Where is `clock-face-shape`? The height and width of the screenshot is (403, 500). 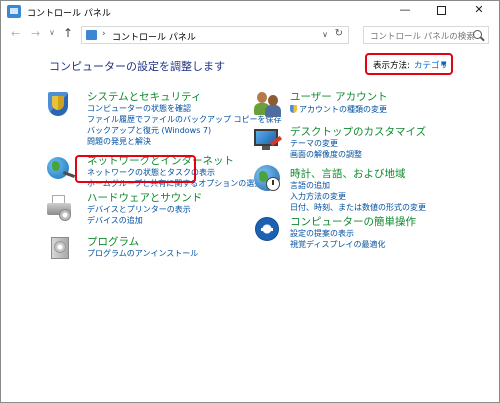 clock-face-shape is located at coordinates (273, 184).